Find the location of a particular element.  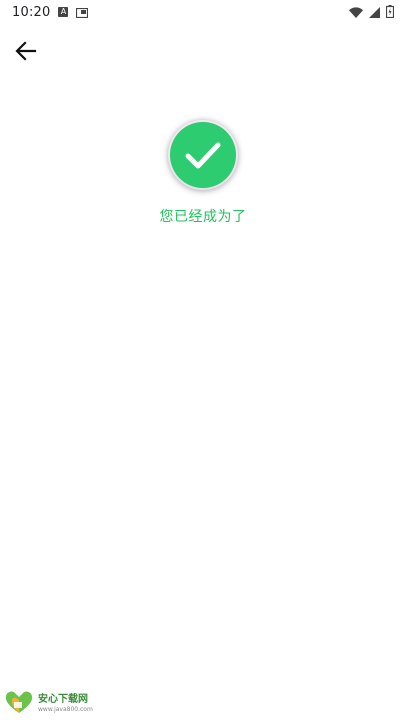

status-right is located at coordinates (372, 12).